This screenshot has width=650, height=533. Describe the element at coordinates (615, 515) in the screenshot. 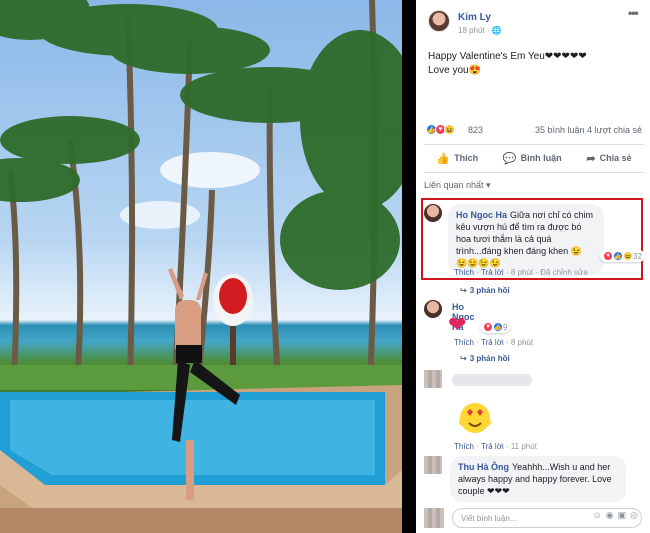

I see `composer-icons: ☺ ◉ ▣ ◎` at that location.